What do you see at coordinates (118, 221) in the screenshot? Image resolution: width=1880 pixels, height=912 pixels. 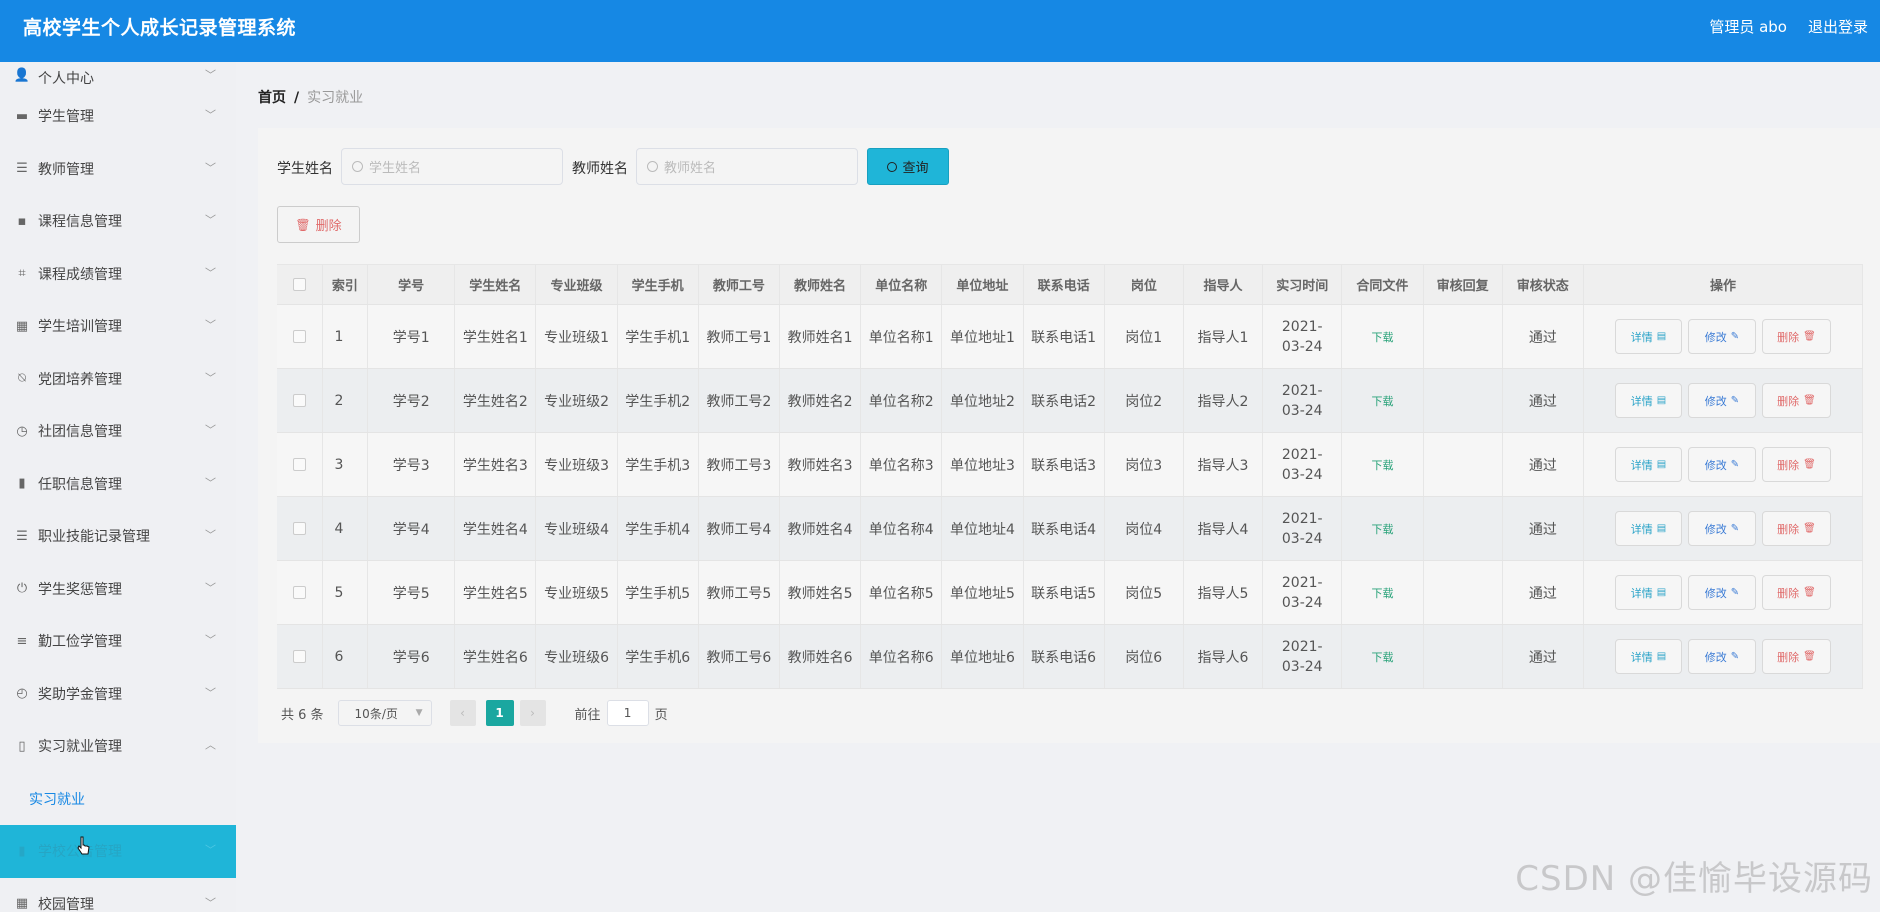 I see `sidebar-item: ▪ 课程信息管理 ﹀` at bounding box center [118, 221].